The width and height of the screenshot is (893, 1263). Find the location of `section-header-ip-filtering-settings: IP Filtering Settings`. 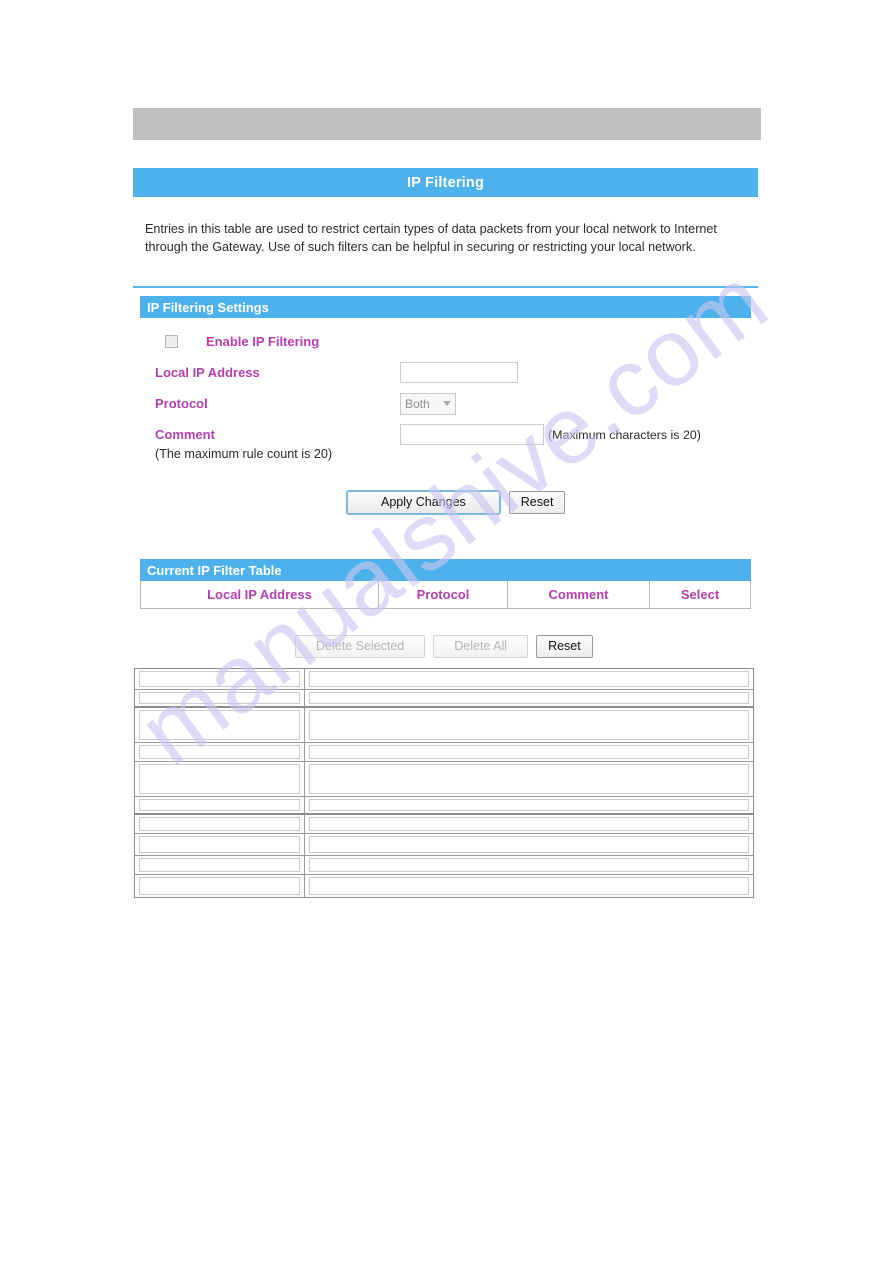

section-header-ip-filtering-settings: IP Filtering Settings is located at coordinates (445, 307).